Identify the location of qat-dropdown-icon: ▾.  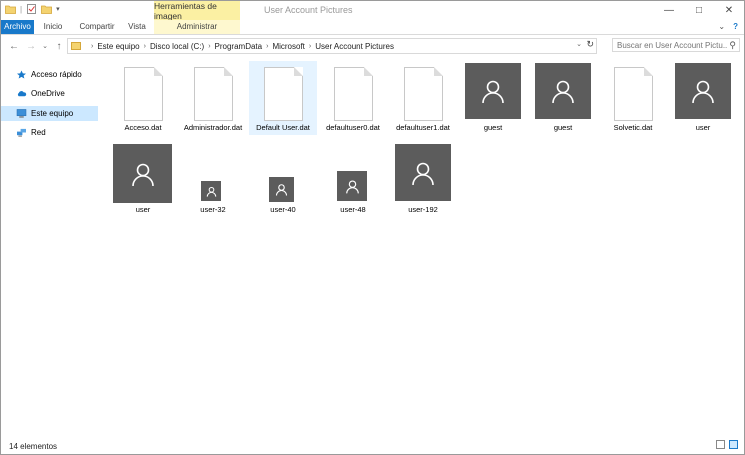
(58, 9).